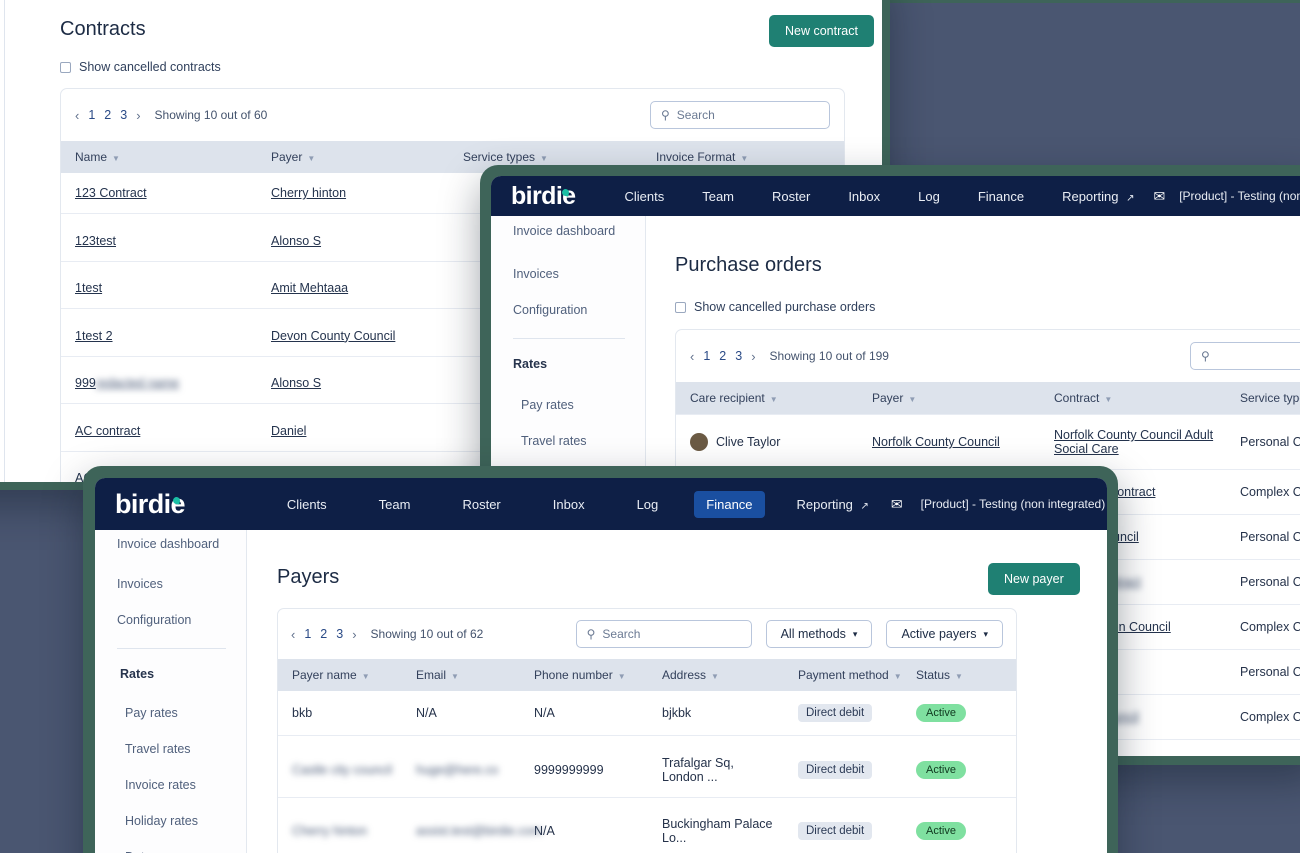 The image size is (1300, 853). I want to click on sidebar-item-invoice-rates: Invoice rates, so click(170, 785).